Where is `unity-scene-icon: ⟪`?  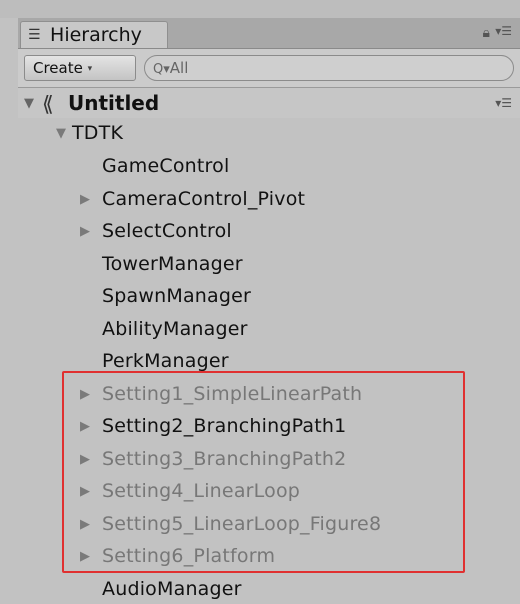 unity-scene-icon: ⟪ is located at coordinates (48, 104).